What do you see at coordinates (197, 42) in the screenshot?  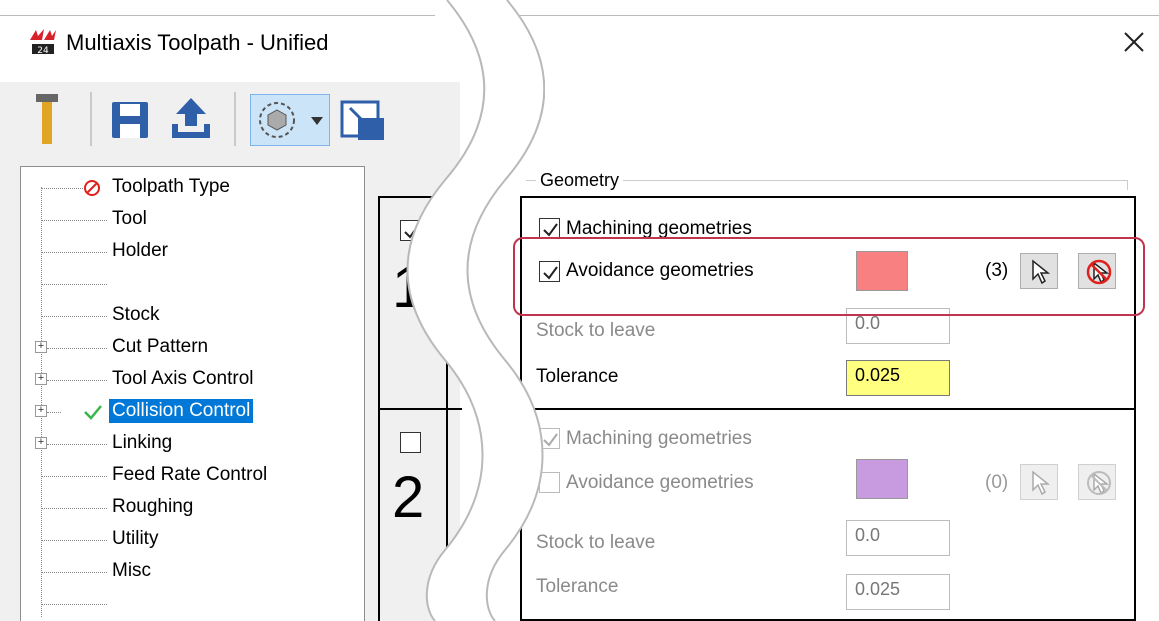 I see `window-title: Multiaxis Toolpath - Unified` at bounding box center [197, 42].